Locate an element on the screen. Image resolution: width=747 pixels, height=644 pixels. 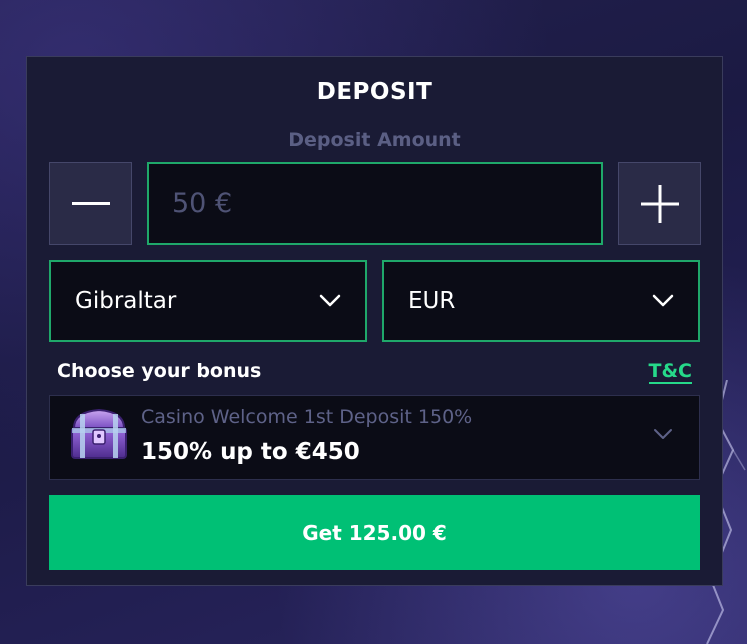
page-title: DEPOSIT is located at coordinates (374, 92).